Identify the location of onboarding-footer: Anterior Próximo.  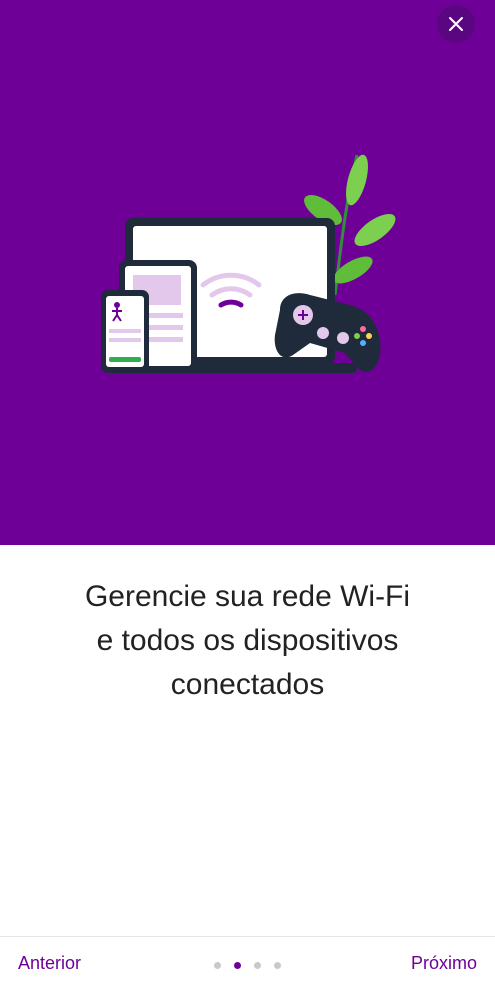
(247, 968).